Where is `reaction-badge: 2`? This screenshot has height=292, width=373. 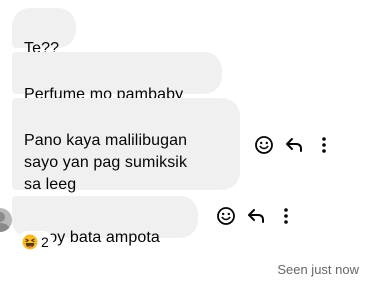 reaction-badge: 2 is located at coordinates (35, 242).